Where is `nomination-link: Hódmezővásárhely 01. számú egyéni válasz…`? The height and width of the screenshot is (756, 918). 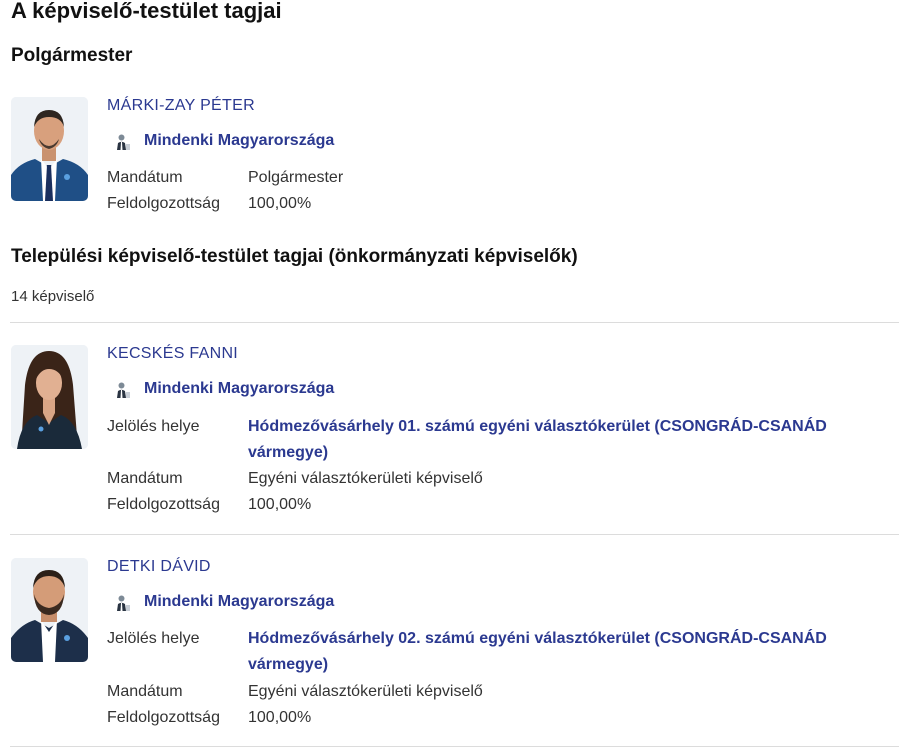 nomination-link: Hódmezővásárhely 01. számú egyéni válasz… is located at coordinates (558, 440).